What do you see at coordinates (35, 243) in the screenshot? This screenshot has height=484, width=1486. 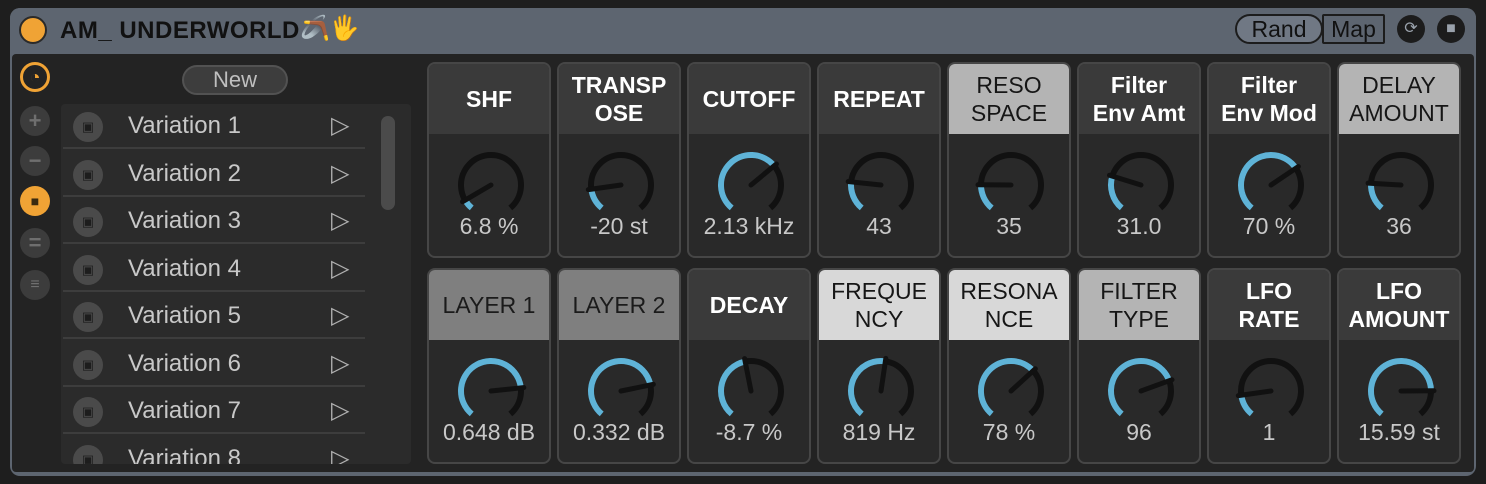 I see `equal-icon: =` at bounding box center [35, 243].